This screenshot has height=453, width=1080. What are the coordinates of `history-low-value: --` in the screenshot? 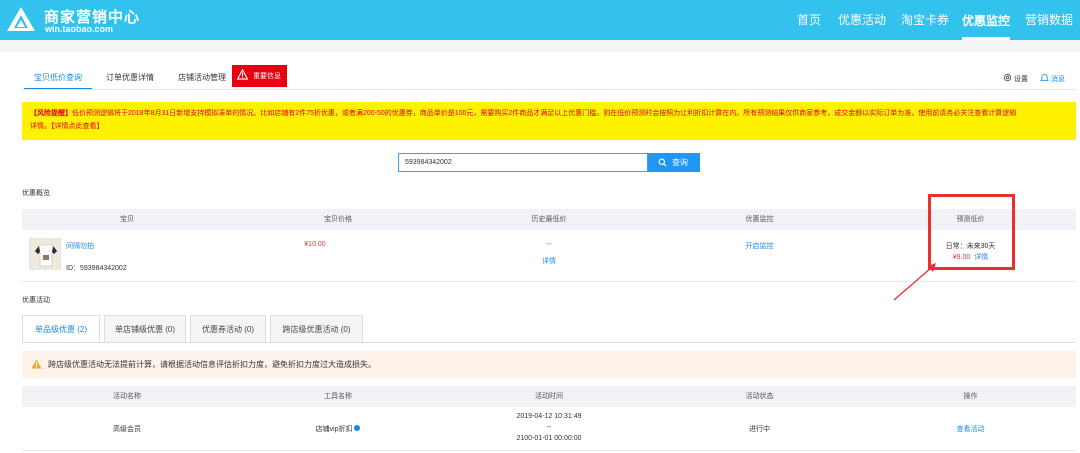 It's located at (549, 244).